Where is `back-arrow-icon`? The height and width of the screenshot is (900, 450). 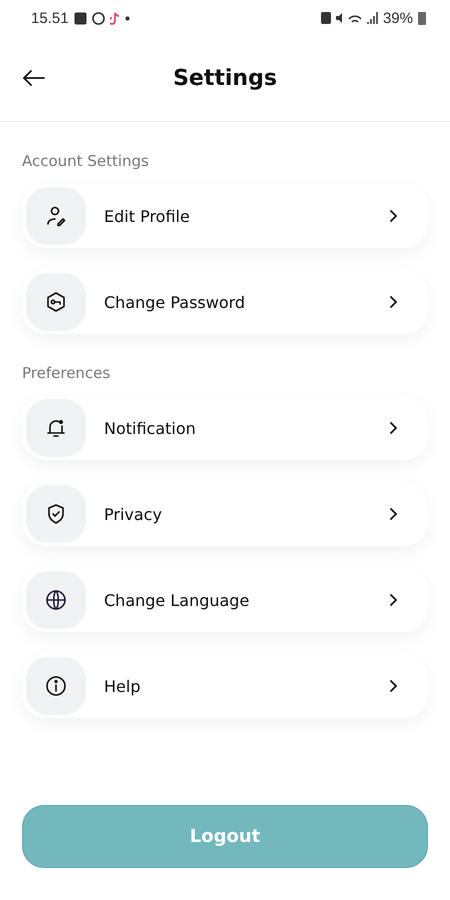
back-arrow-icon is located at coordinates (34, 78).